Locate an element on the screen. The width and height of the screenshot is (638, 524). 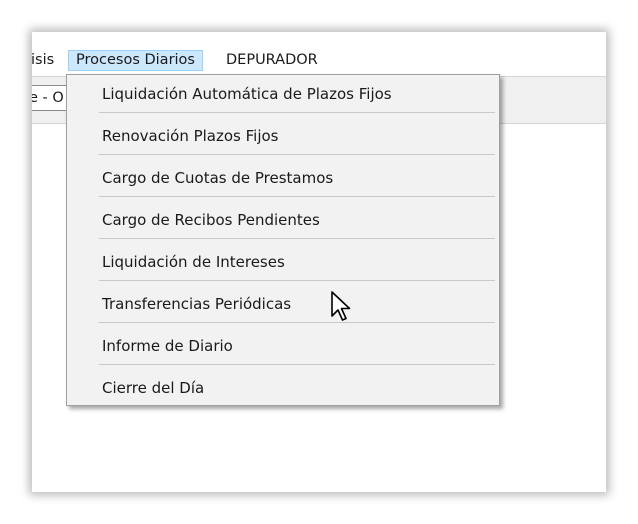
menu-analisis: isis is located at coordinates (46, 60).